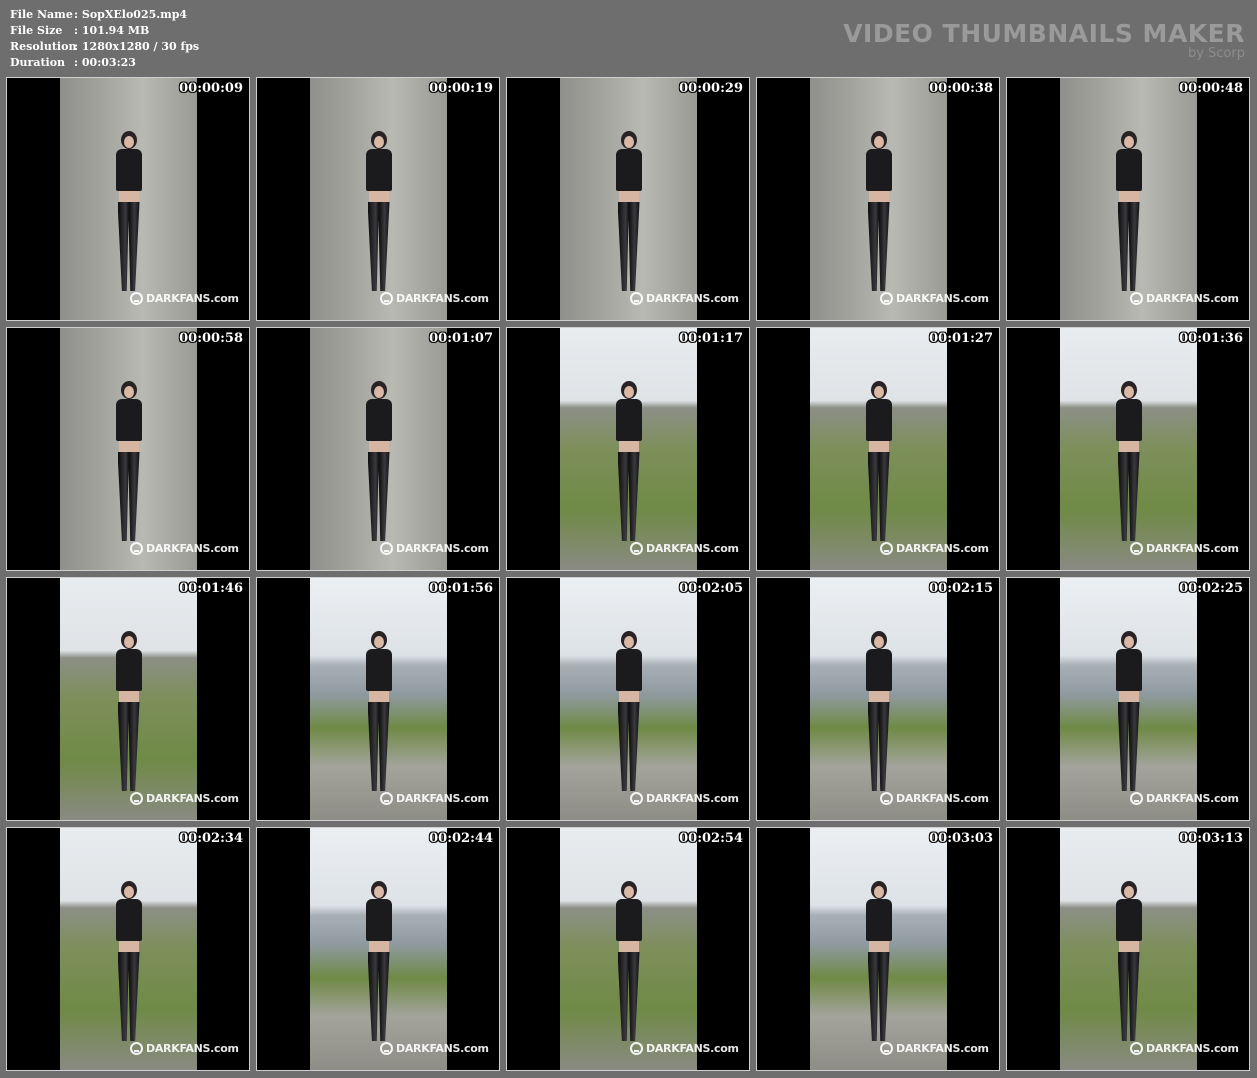 This screenshot has height=1078, width=1257. What do you see at coordinates (38, 62) in the screenshot?
I see `duration-label: Duration` at bounding box center [38, 62].